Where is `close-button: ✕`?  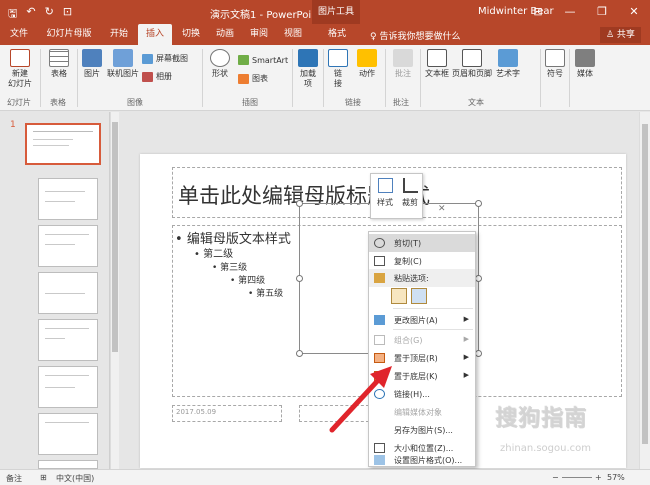
close-button: ✕ is located at coordinates (634, 12).